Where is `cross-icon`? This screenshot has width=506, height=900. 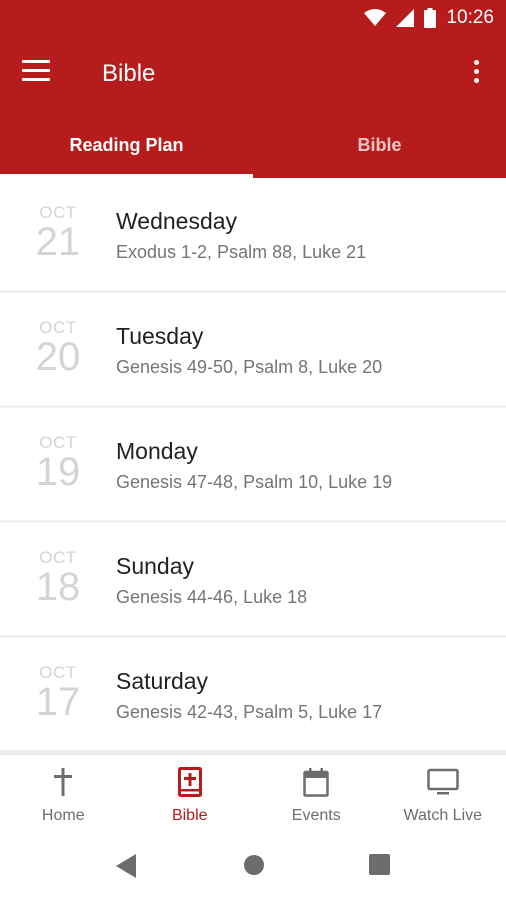
cross-icon is located at coordinates (63, 782).